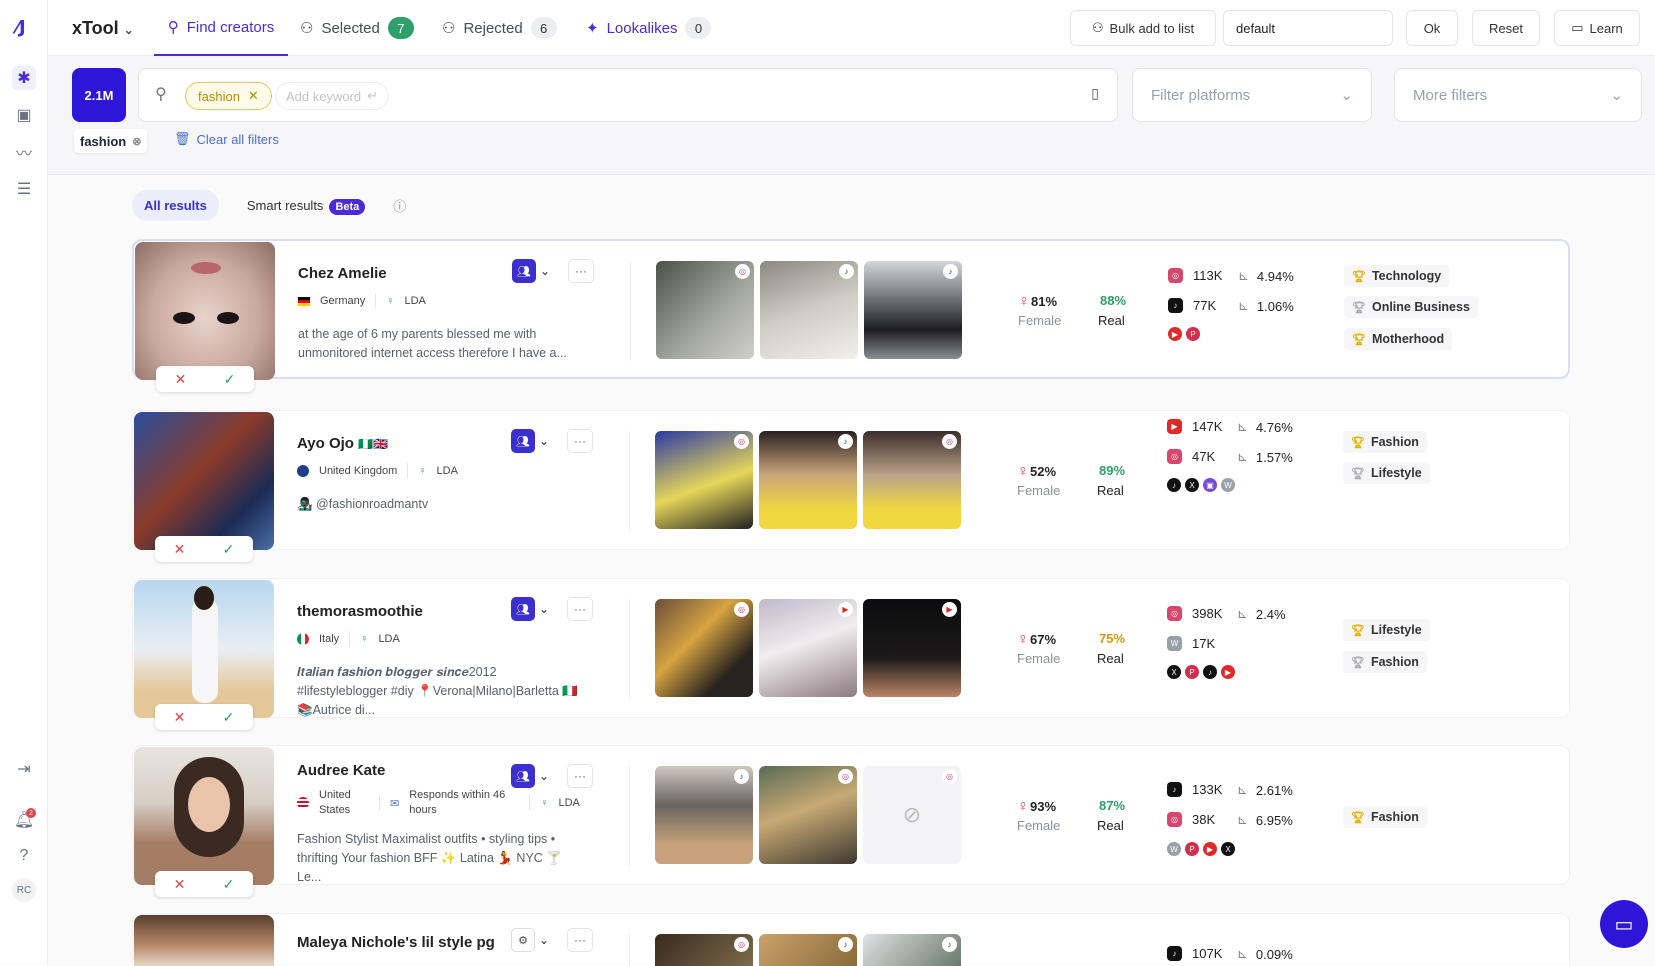  Describe the element at coordinates (1143, 28) in the screenshot. I see `bulk-add-button: ⚇ Bulk add to list` at that location.